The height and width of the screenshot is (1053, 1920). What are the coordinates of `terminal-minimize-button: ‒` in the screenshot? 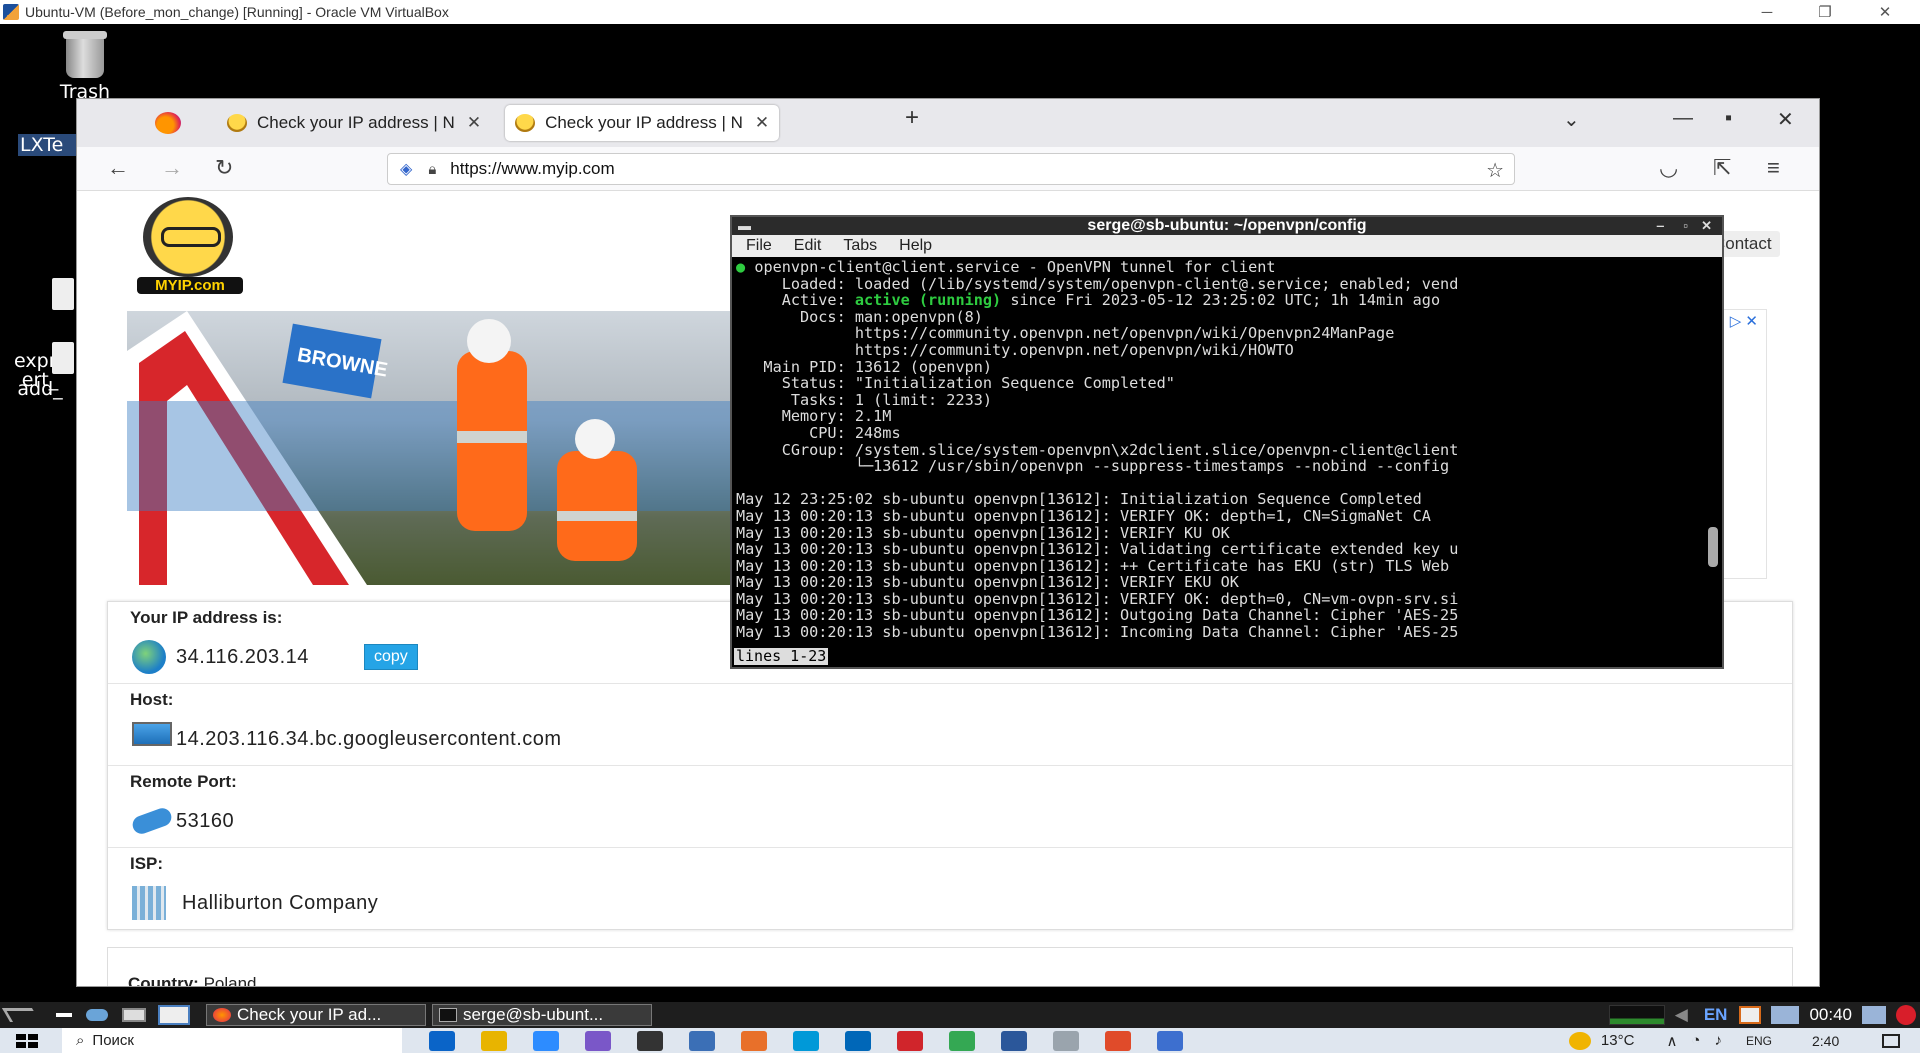 It's located at (1660, 226).